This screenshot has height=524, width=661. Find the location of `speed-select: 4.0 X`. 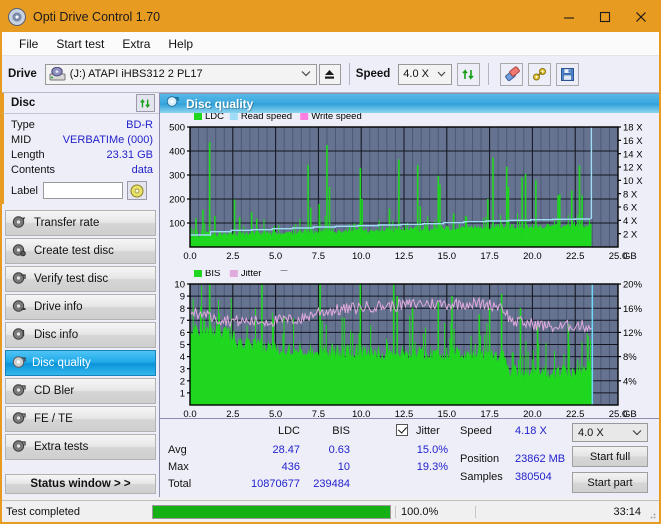

speed-select: 4.0 X is located at coordinates (425, 74).